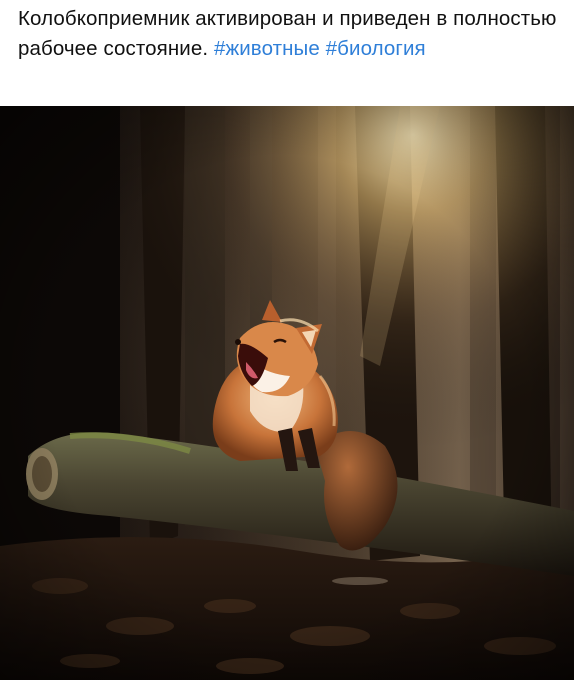 The image size is (574, 680). Describe the element at coordinates (267, 48) in the screenshot. I see `hashtag-animals: #животные` at that location.